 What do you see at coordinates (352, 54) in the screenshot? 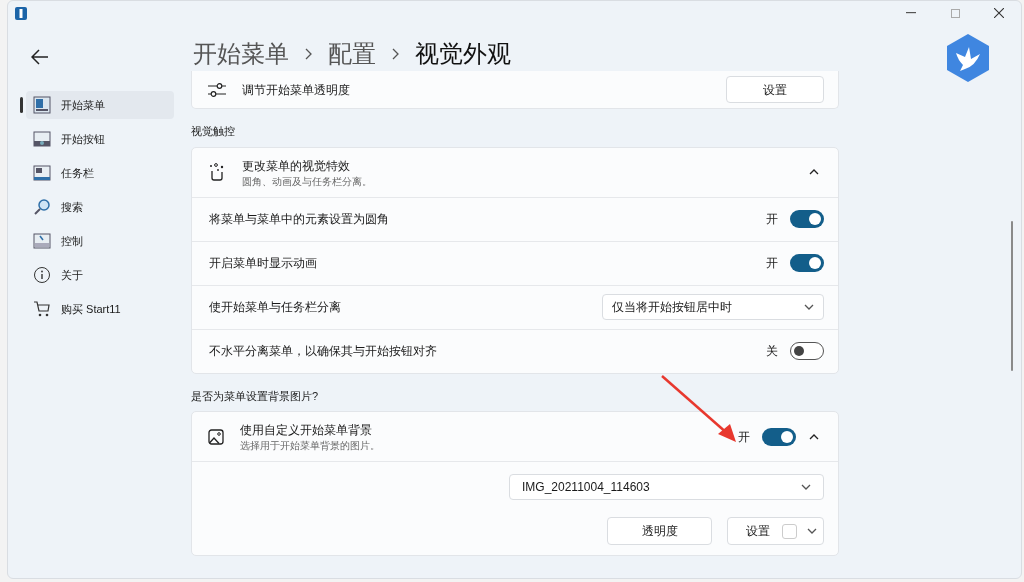
I see `breadcrumb-item: 配置` at bounding box center [352, 54].